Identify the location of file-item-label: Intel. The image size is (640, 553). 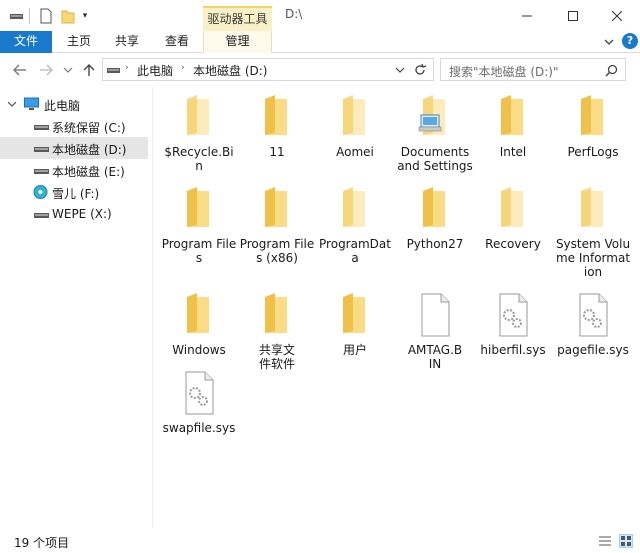
(513, 152).